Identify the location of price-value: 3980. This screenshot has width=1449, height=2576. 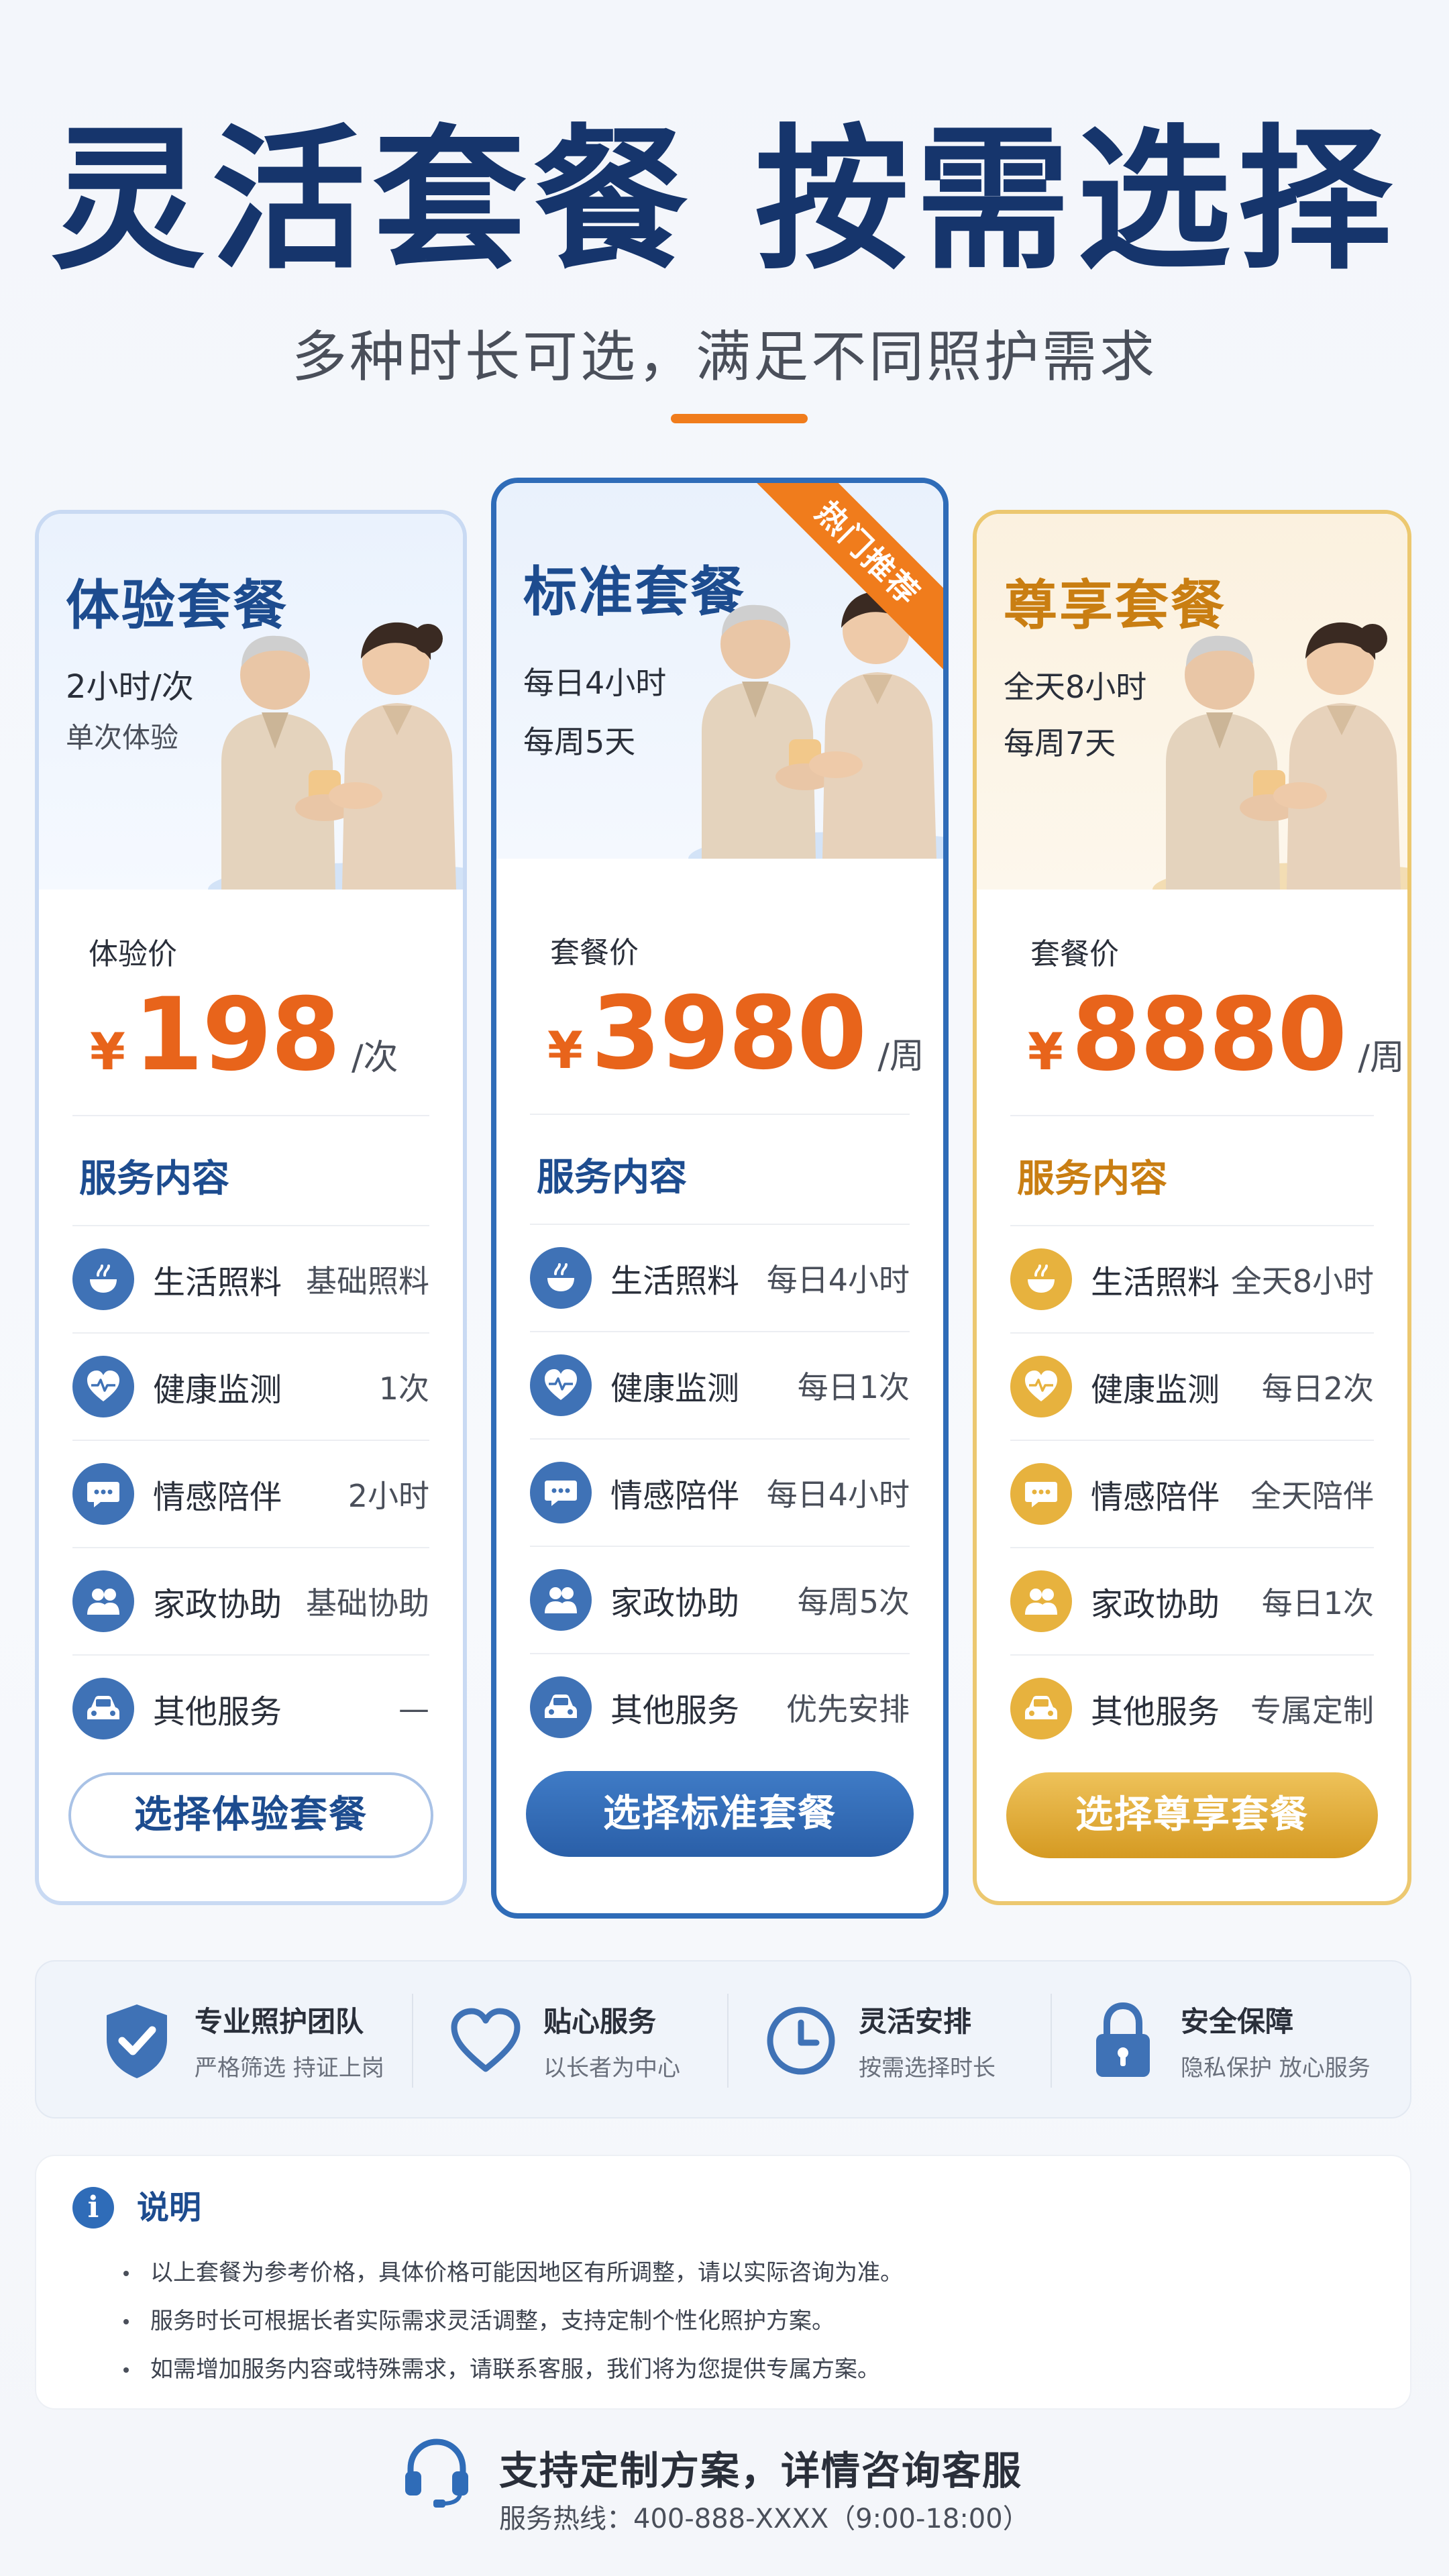
(728, 1033).